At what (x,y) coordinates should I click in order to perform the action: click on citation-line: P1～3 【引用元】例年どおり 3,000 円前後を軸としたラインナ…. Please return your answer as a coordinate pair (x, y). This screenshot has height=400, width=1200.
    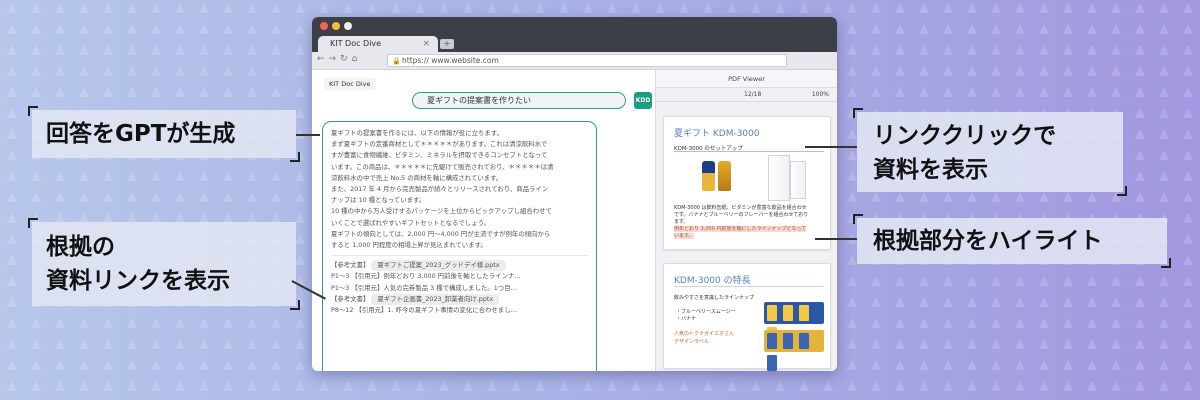
    Looking at the image, I should click on (459, 276).